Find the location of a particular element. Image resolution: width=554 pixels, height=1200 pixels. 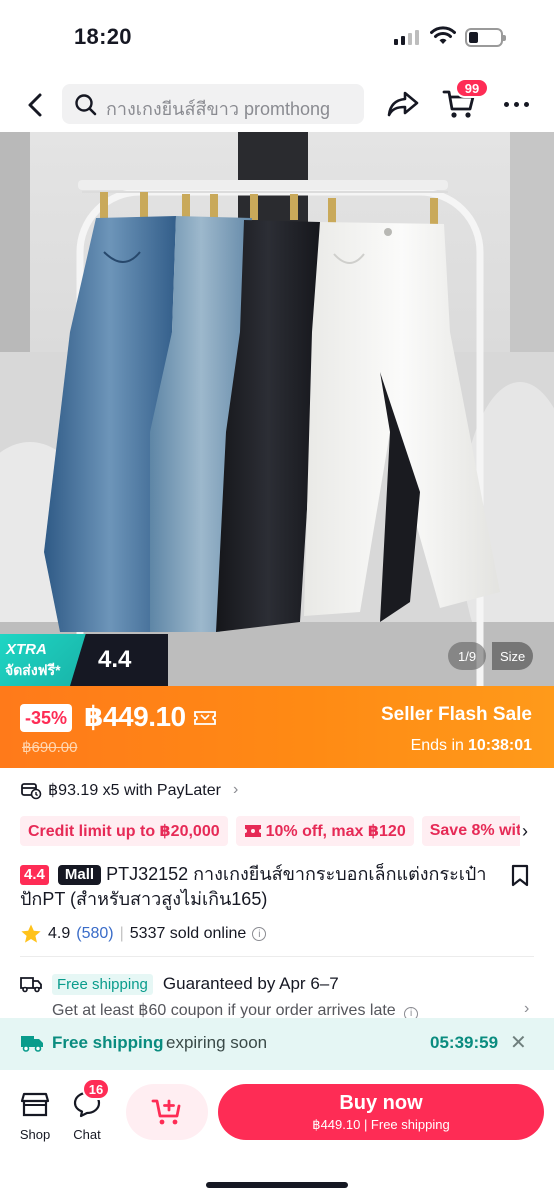

current-price: ฿449.10 is located at coordinates (135, 716).